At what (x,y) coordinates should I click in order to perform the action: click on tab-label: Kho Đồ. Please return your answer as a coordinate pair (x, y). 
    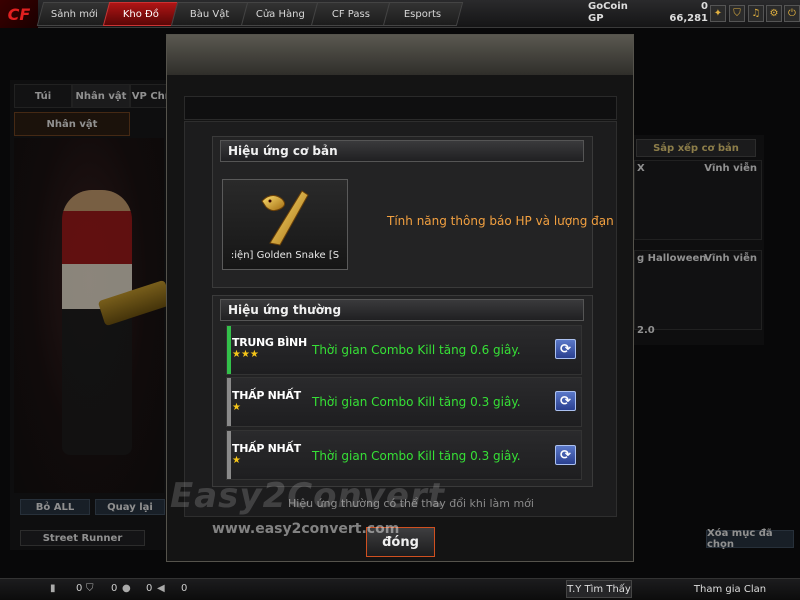
    Looking at the image, I should click on (141, 14).